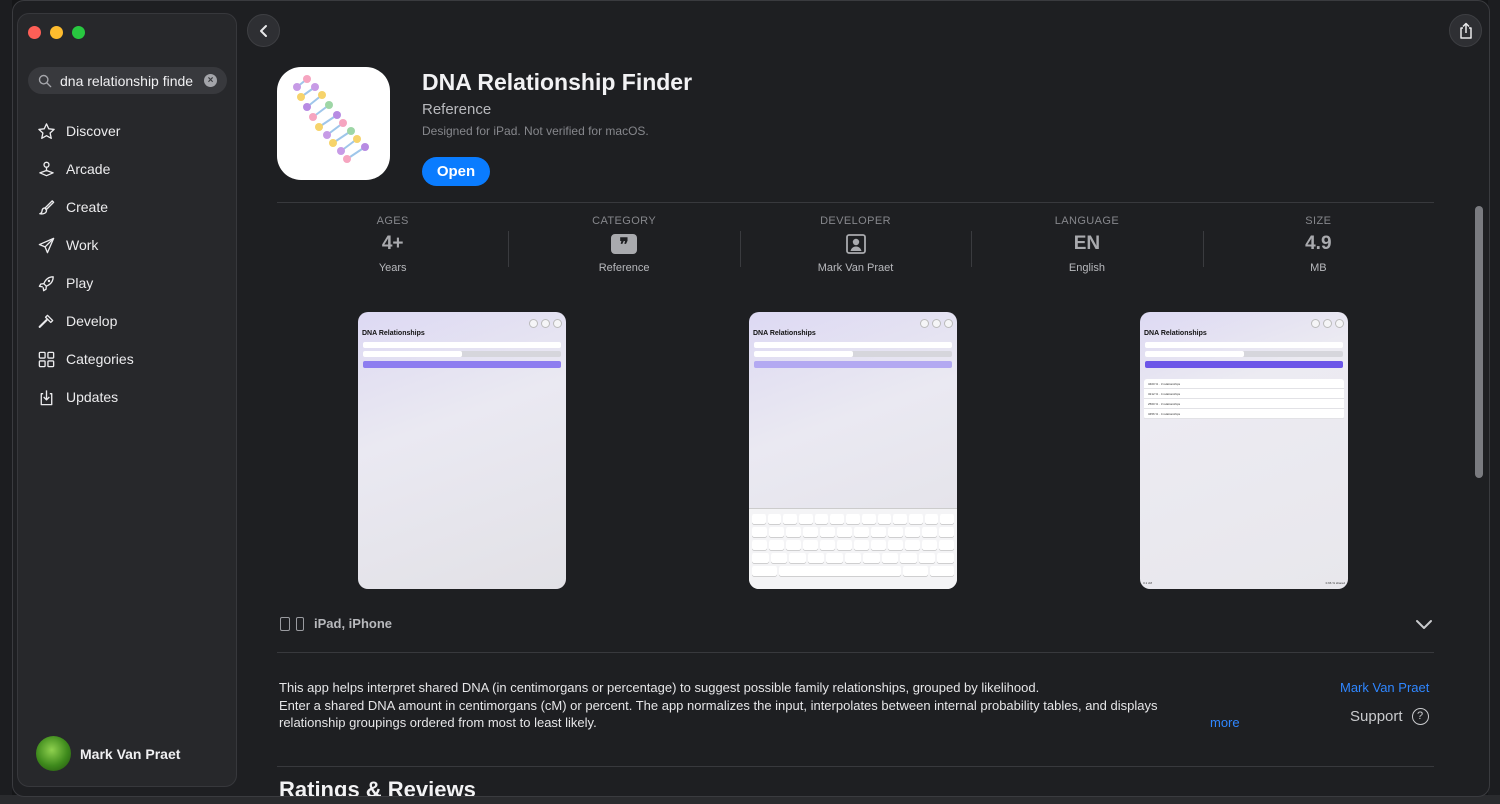  I want to click on scrollbar-thumb, so click(1479, 342).